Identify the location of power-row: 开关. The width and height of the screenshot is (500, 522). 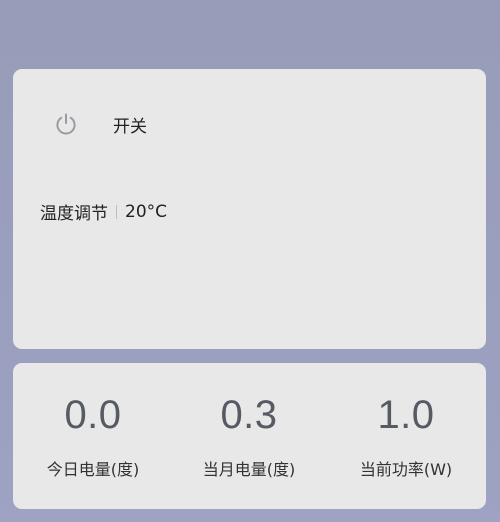
(100, 124).